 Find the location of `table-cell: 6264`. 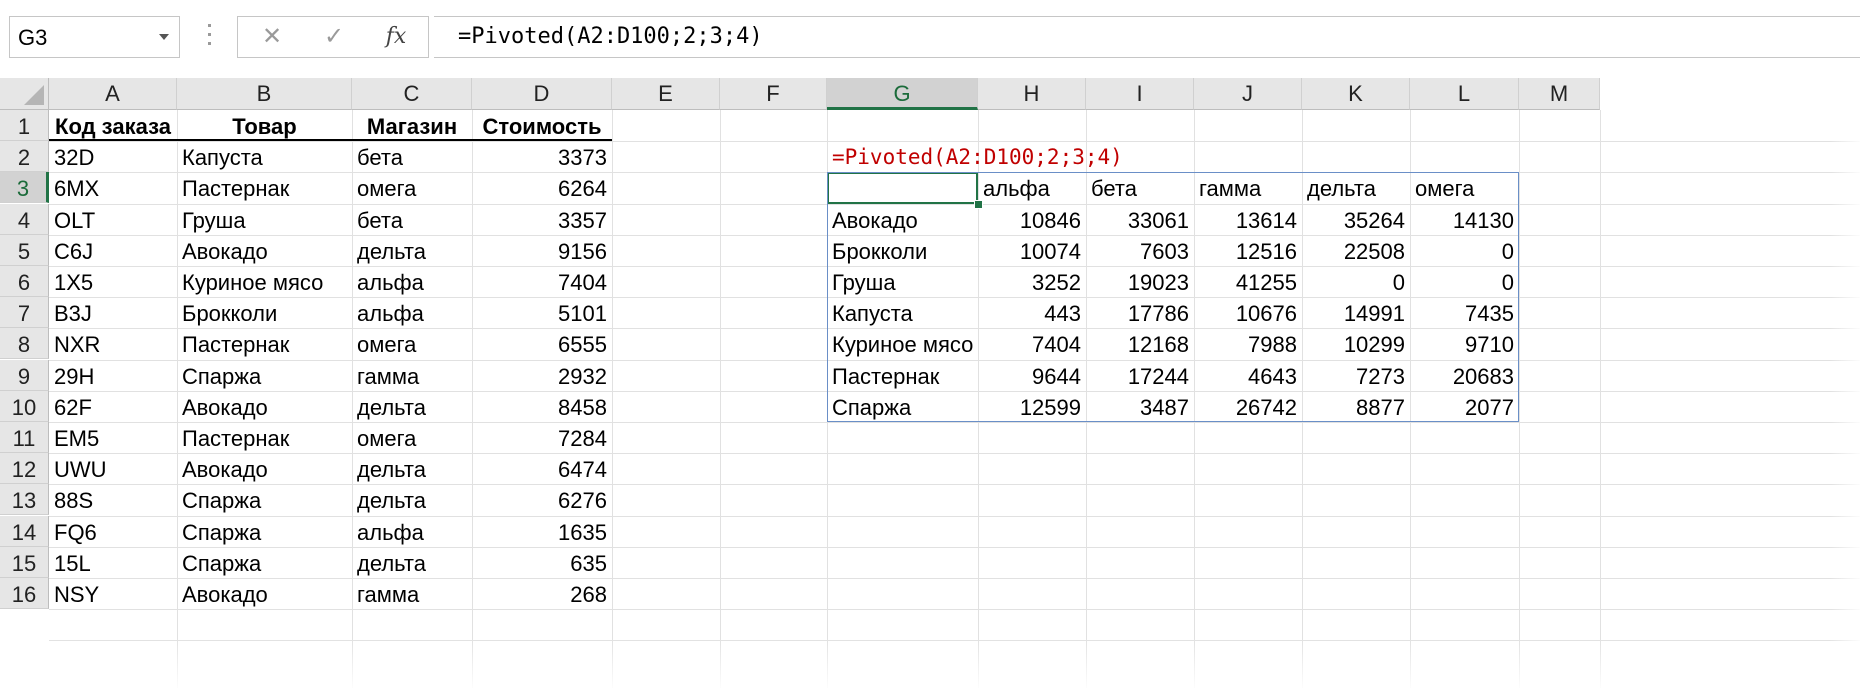

table-cell: 6264 is located at coordinates (542, 187).